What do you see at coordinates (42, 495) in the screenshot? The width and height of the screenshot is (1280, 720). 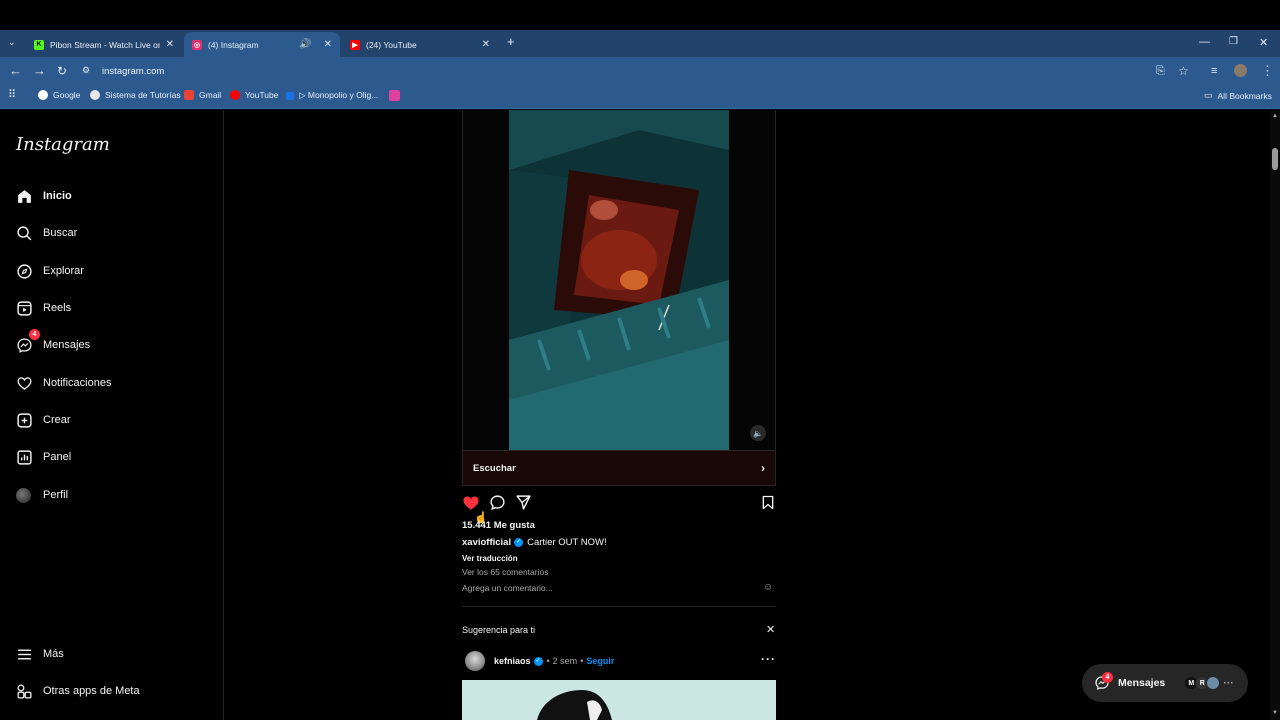 I see `nav-perfil: Perfil` at bounding box center [42, 495].